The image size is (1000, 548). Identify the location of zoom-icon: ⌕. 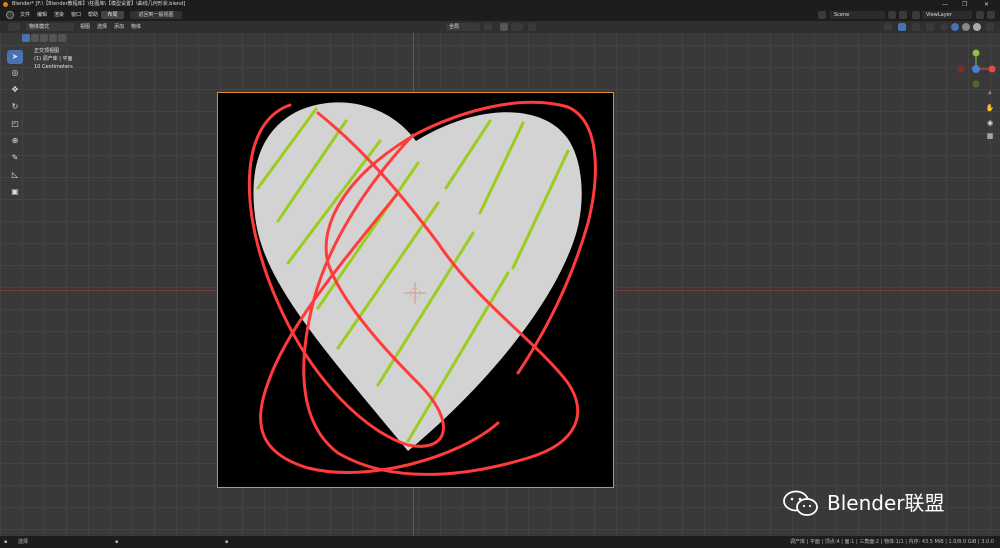
(990, 93).